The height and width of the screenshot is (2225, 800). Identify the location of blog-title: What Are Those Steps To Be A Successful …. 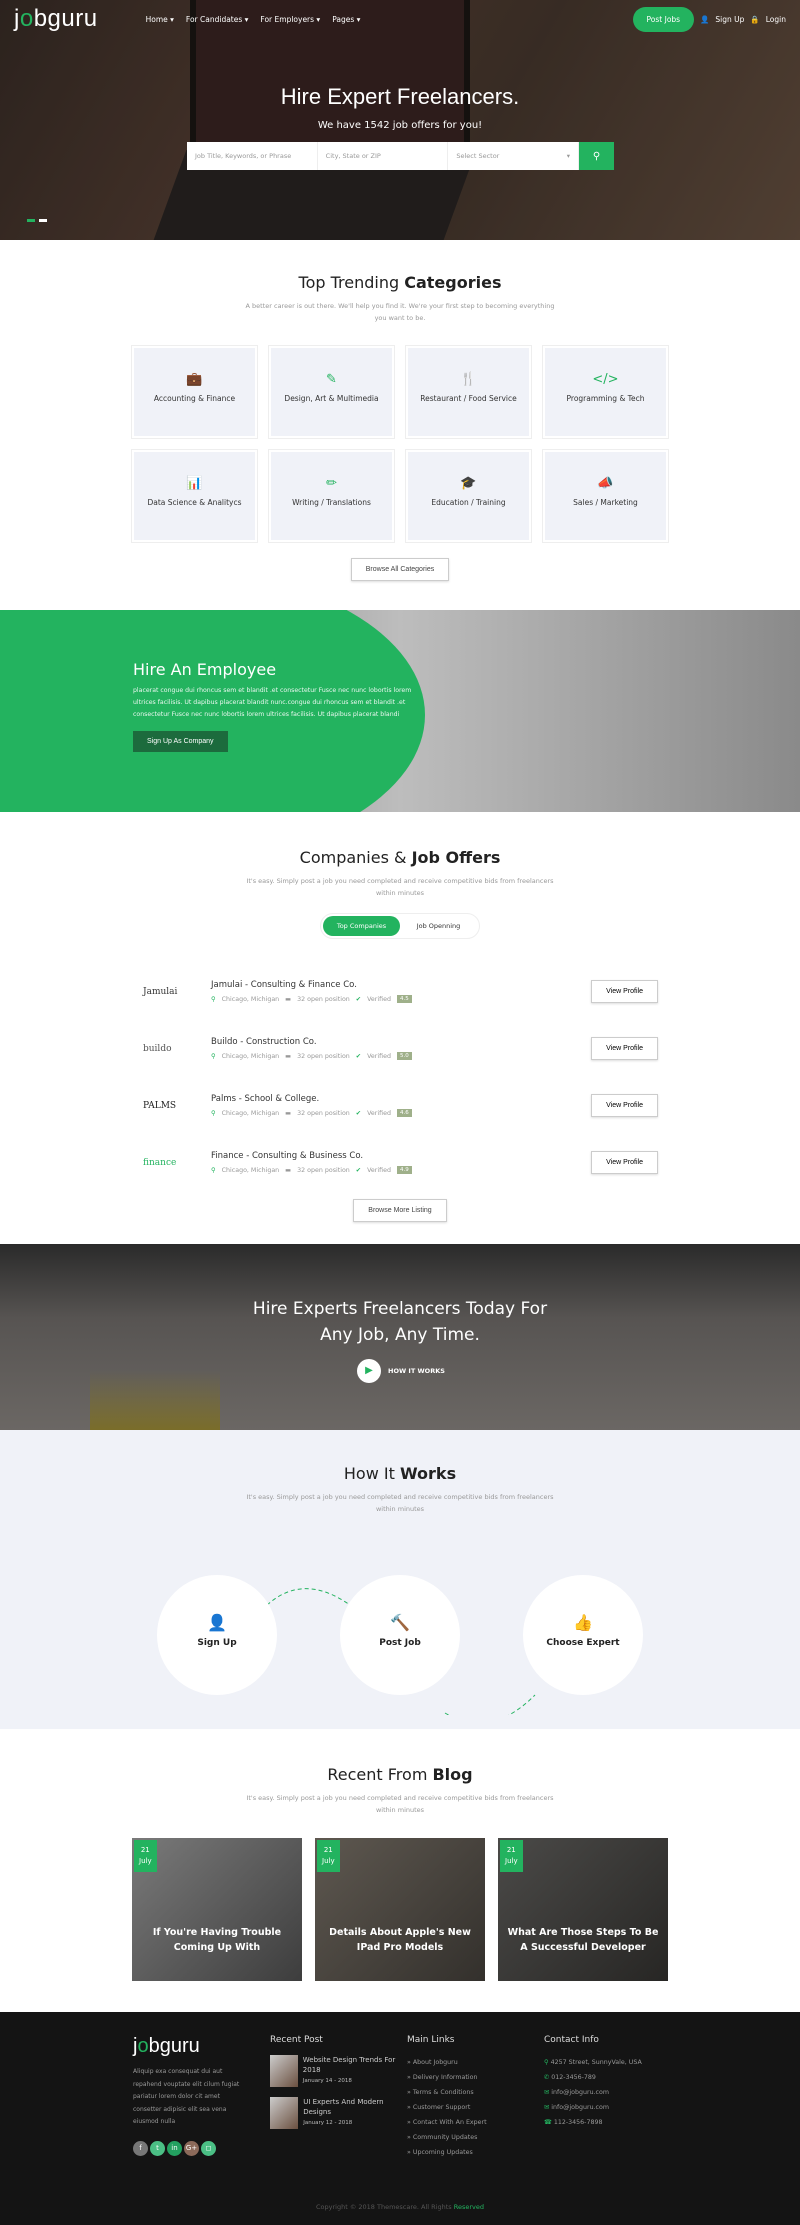
(583, 1940).